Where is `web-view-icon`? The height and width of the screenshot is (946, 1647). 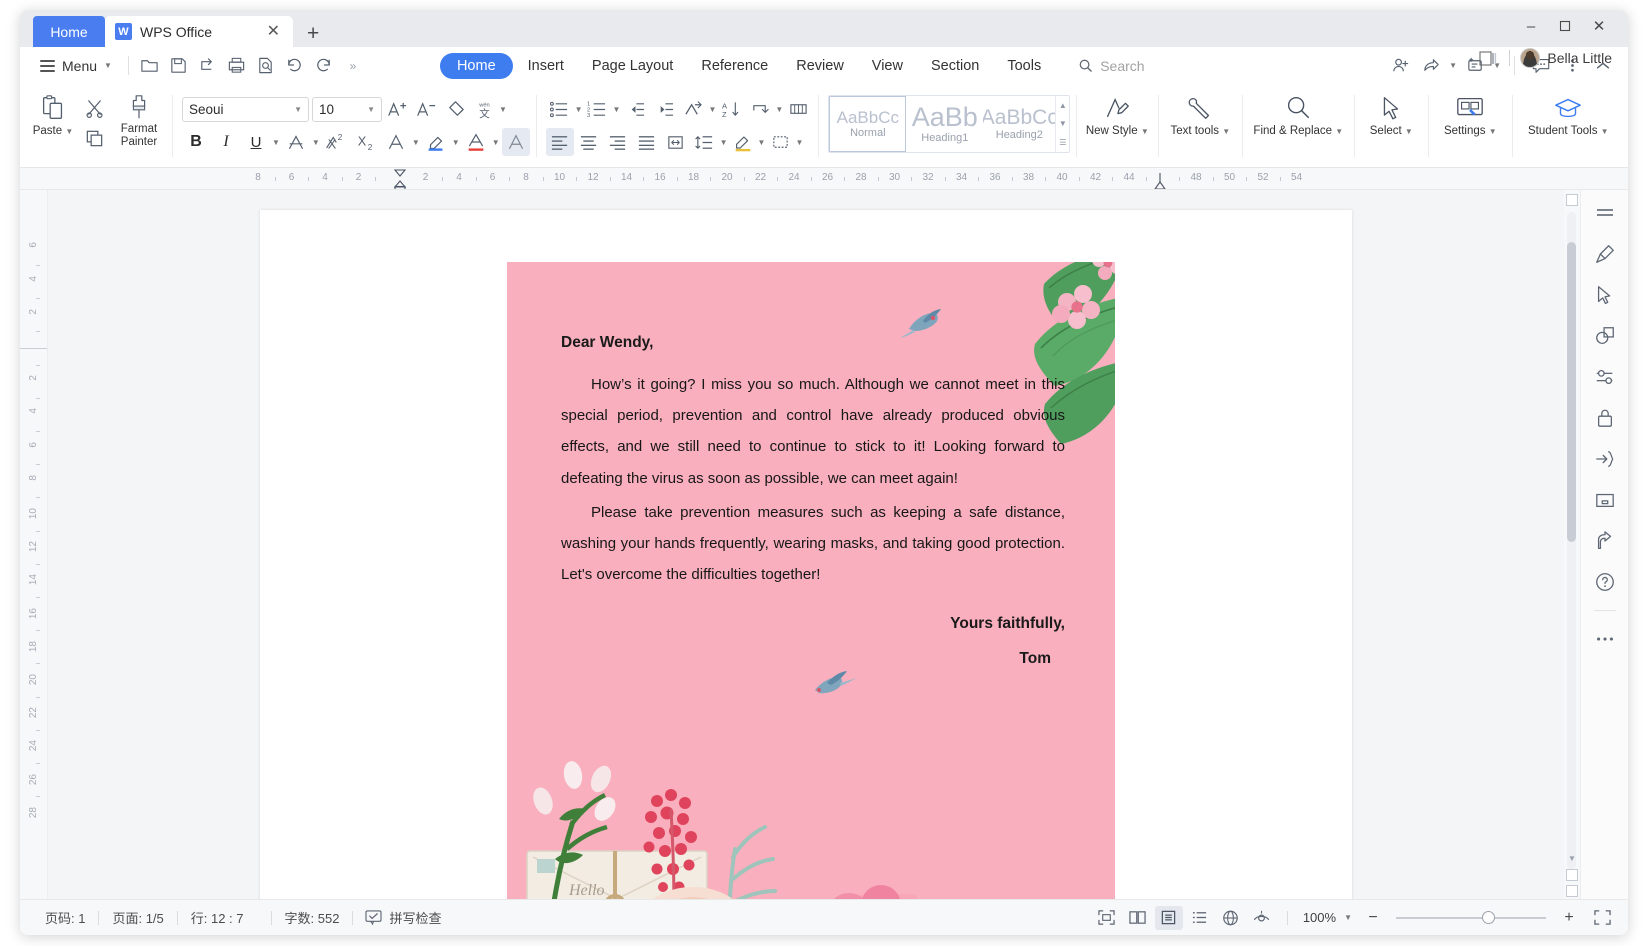 web-view-icon is located at coordinates (1231, 918).